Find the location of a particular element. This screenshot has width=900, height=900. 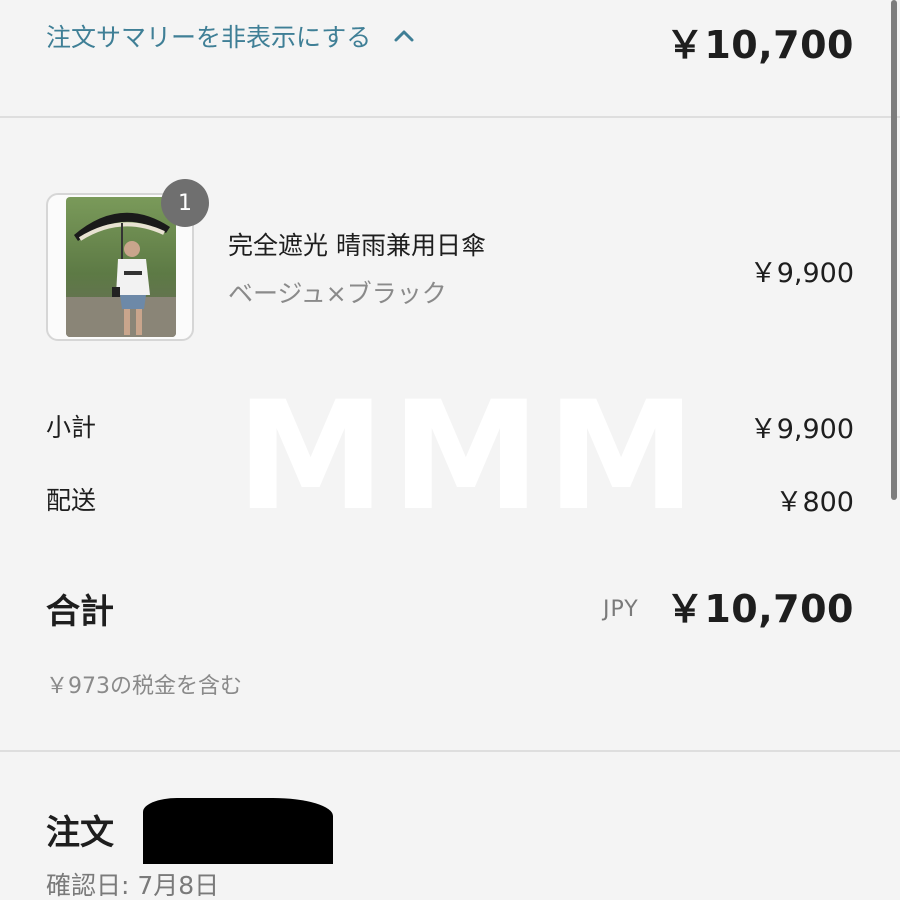

product-image is located at coordinates (121, 267).